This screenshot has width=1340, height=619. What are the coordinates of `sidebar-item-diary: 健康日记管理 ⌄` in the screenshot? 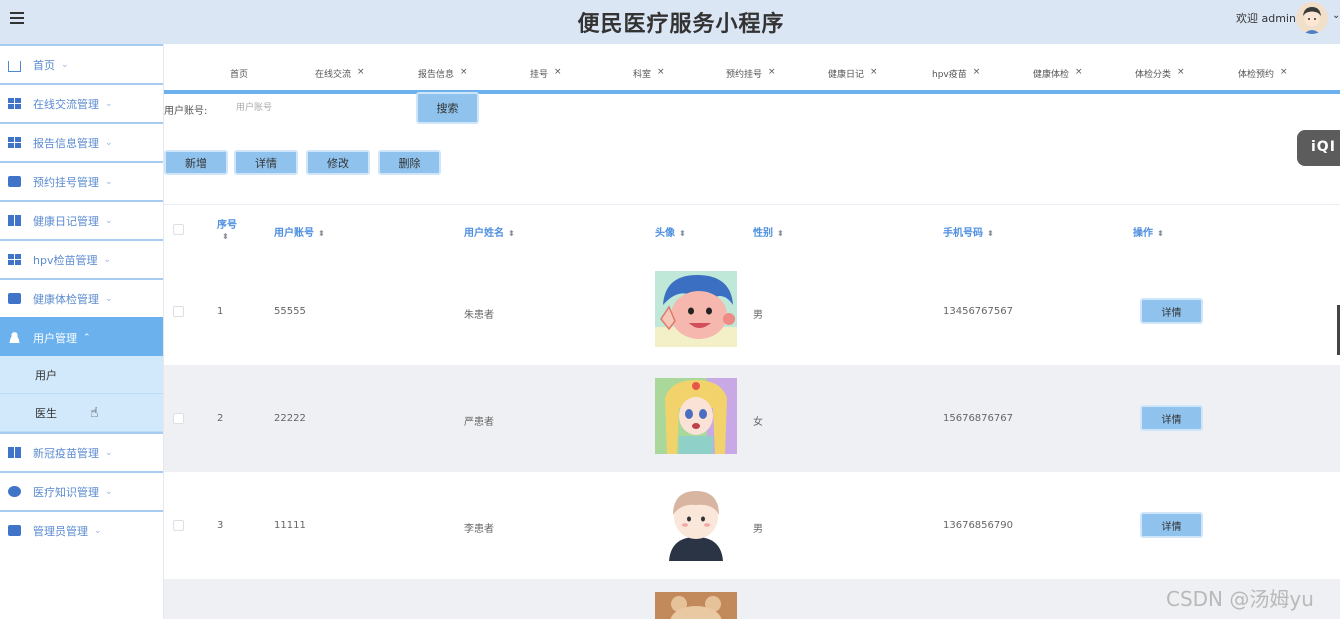 It's located at (81, 219).